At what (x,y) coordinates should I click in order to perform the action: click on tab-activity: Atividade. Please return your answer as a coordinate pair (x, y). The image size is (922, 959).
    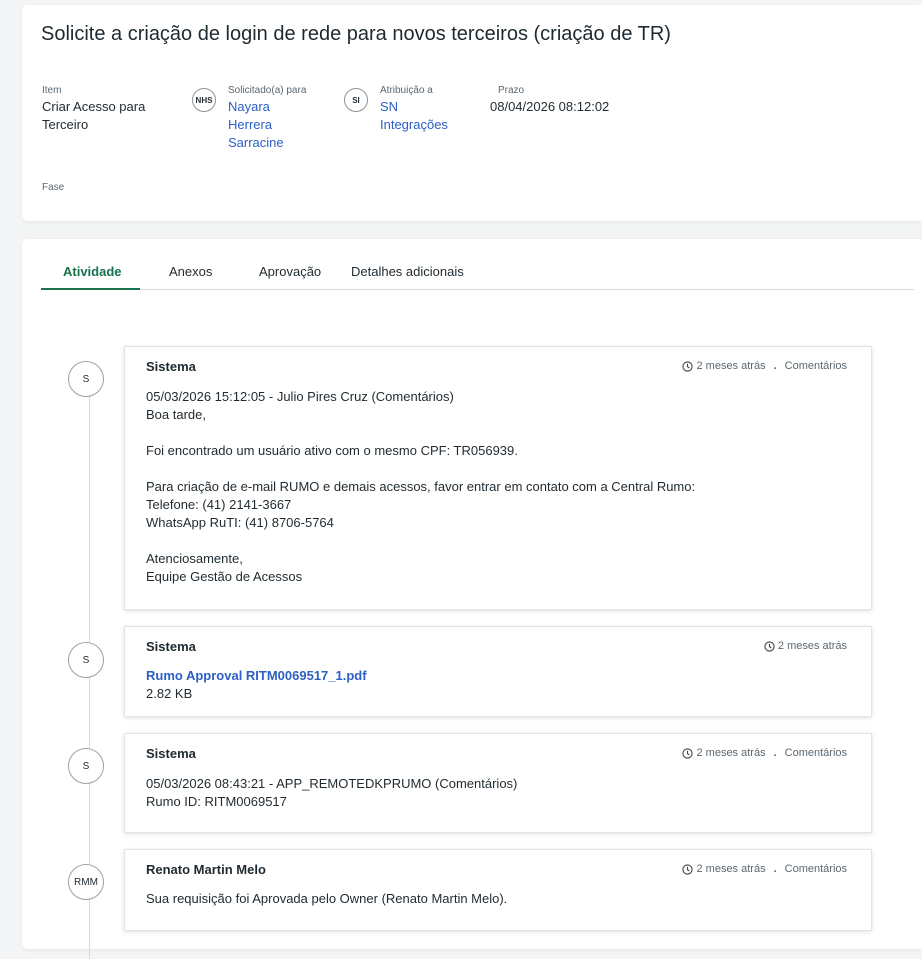
    Looking at the image, I should click on (92, 271).